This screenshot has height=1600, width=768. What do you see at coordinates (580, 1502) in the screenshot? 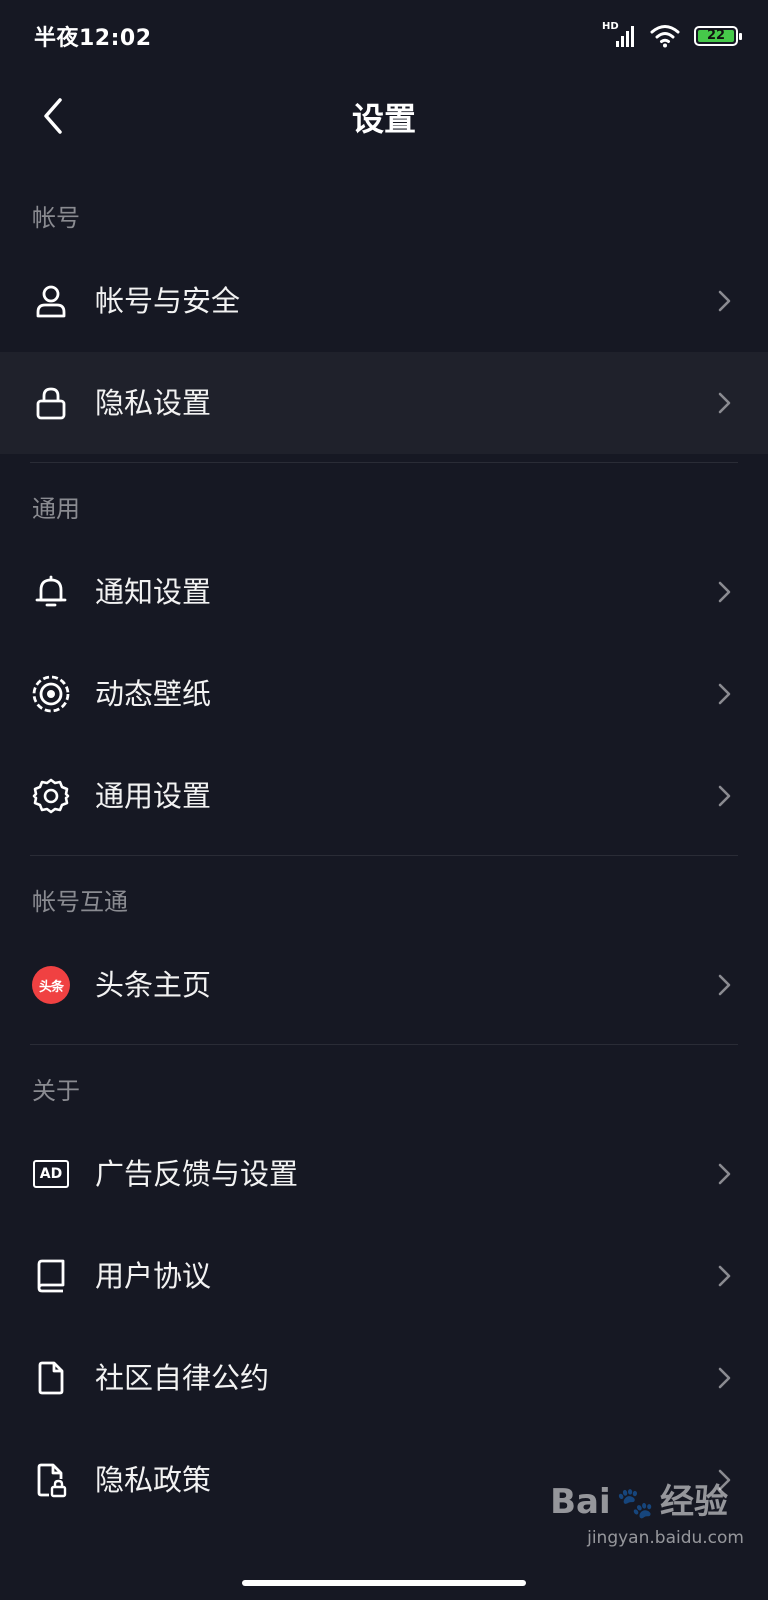
I see `watermark-brand: Bai` at bounding box center [580, 1502].